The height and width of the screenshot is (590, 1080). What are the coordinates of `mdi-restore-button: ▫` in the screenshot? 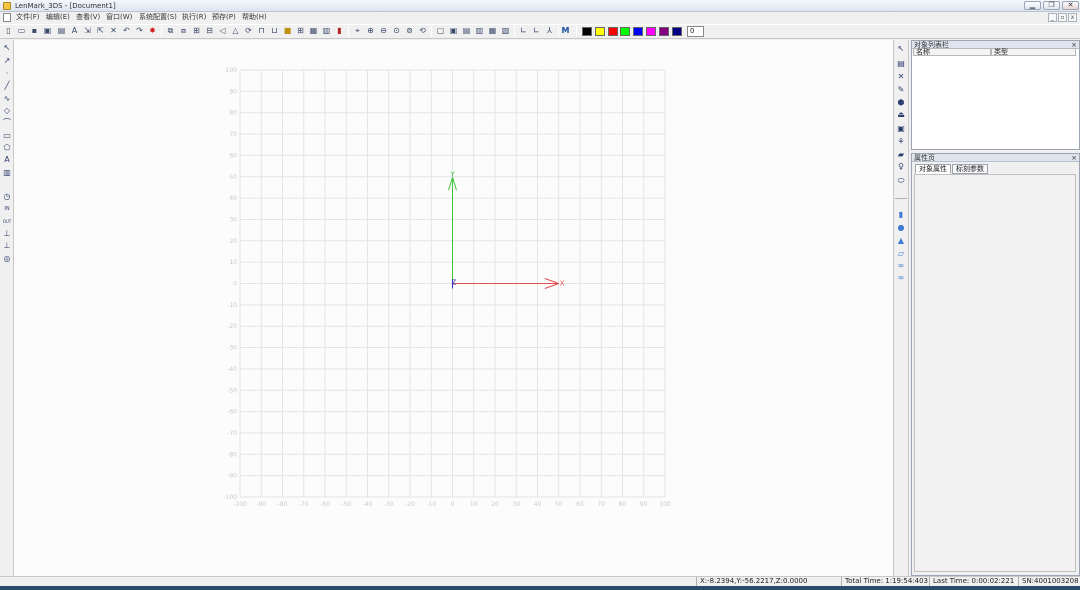 It's located at (1062, 17).